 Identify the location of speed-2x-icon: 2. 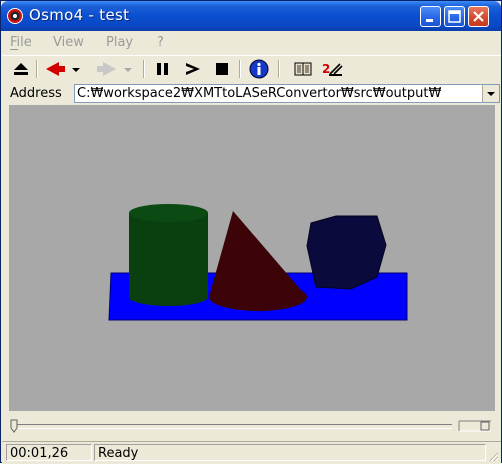
(332, 69).